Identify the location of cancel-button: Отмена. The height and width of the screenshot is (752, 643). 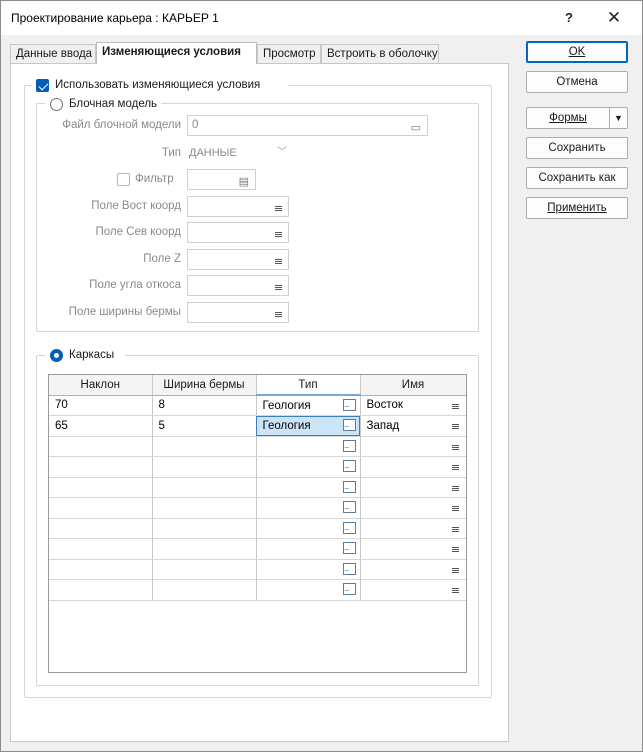
(577, 82).